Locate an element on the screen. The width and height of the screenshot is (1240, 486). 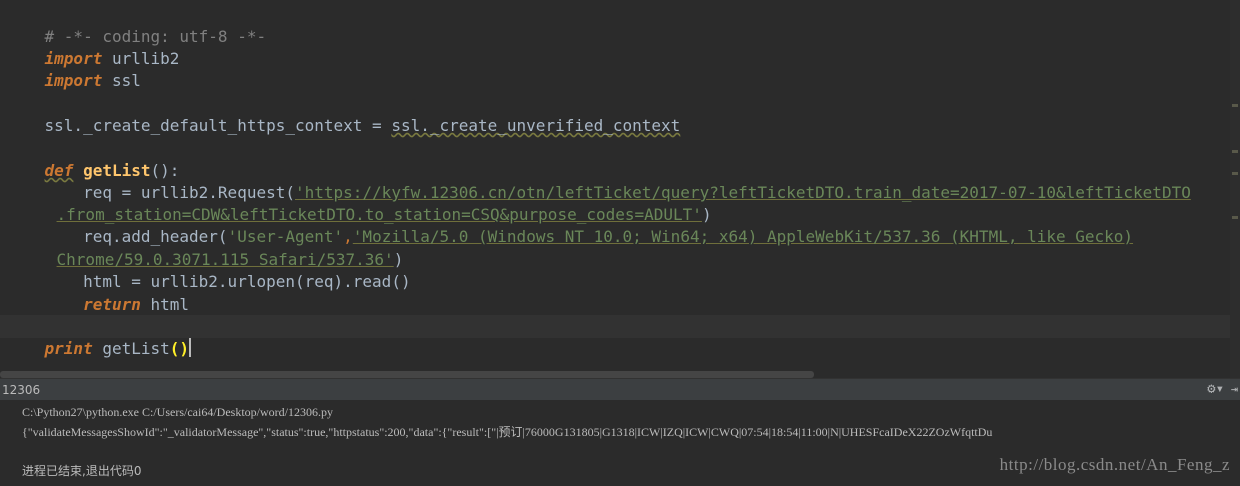
run-config-title: 12306 is located at coordinates (21, 390).